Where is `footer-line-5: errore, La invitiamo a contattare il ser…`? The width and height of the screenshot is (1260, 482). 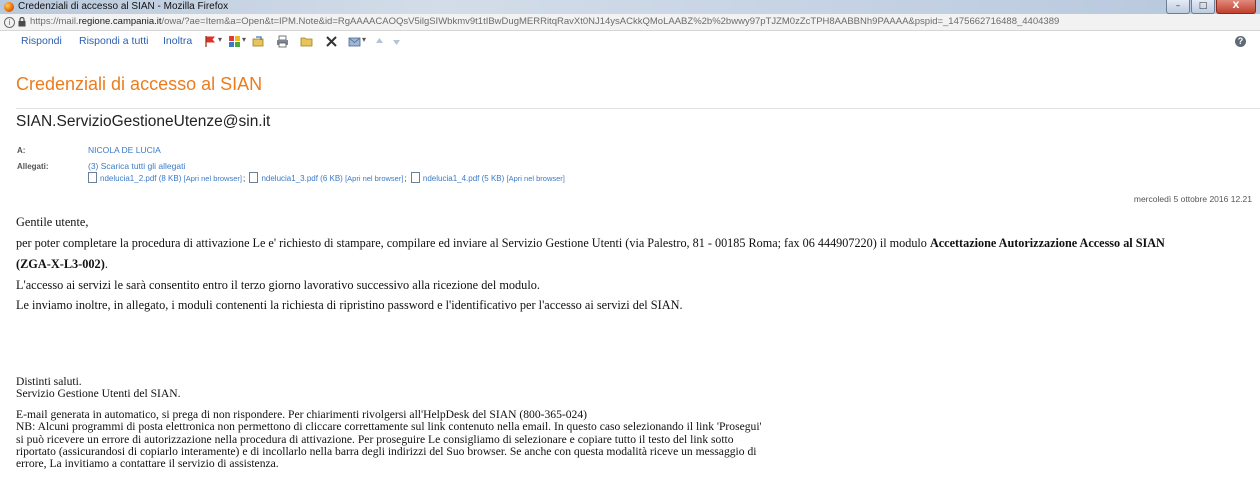 footer-line-5: errore, La invitiamo a contattare il ser… is located at coordinates (147, 463).